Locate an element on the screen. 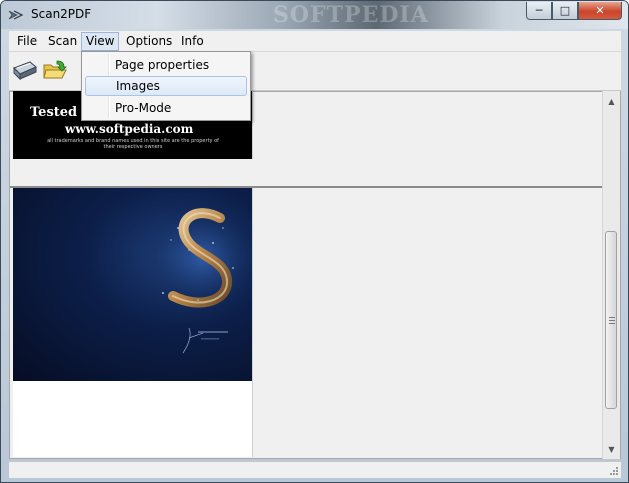 This screenshot has height=483, width=629. menu-item-pro-mode: Pro-Mode is located at coordinates (166, 108).